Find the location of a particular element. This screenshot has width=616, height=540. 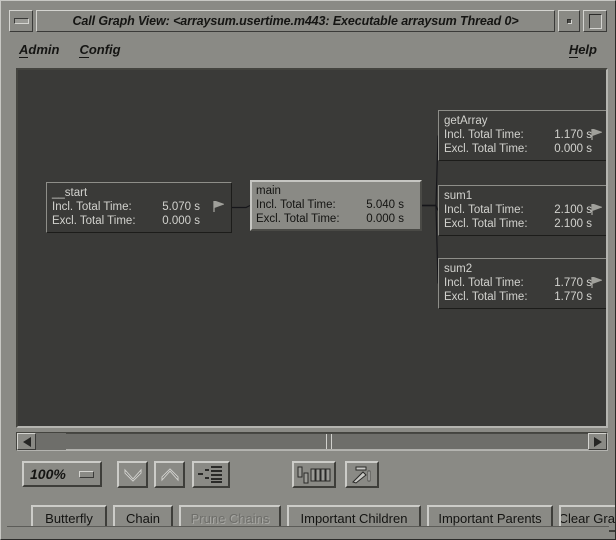

node-name: sum1 is located at coordinates (458, 196).